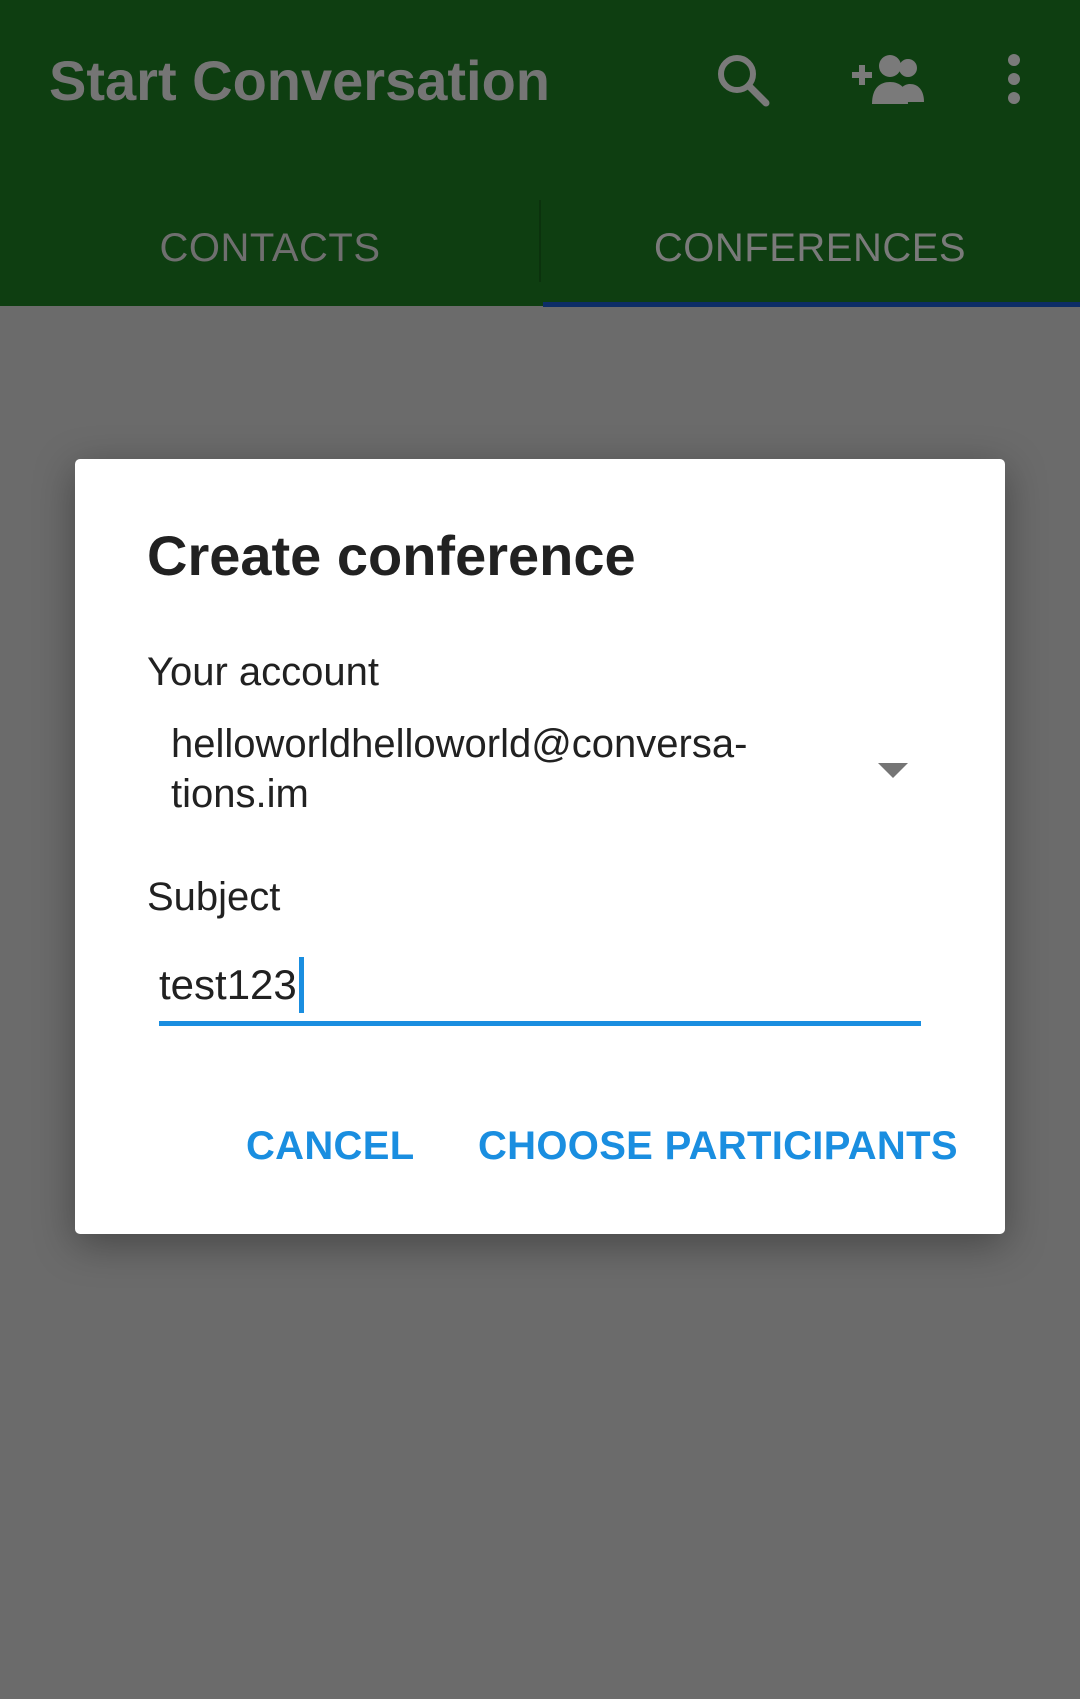  I want to click on subject-value: test123, so click(228, 984).